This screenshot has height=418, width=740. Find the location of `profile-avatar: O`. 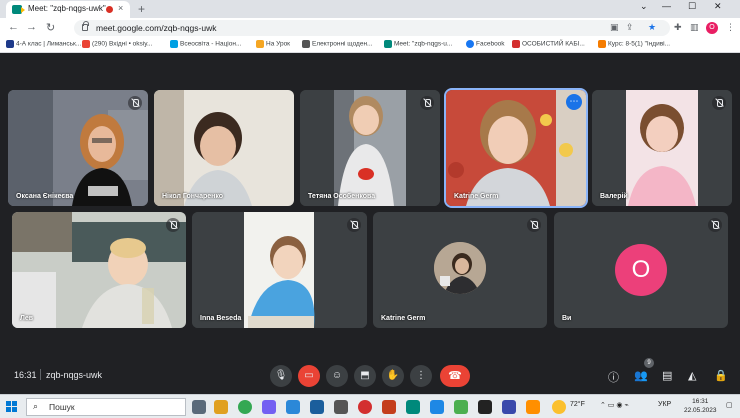

profile-avatar: O is located at coordinates (712, 28).